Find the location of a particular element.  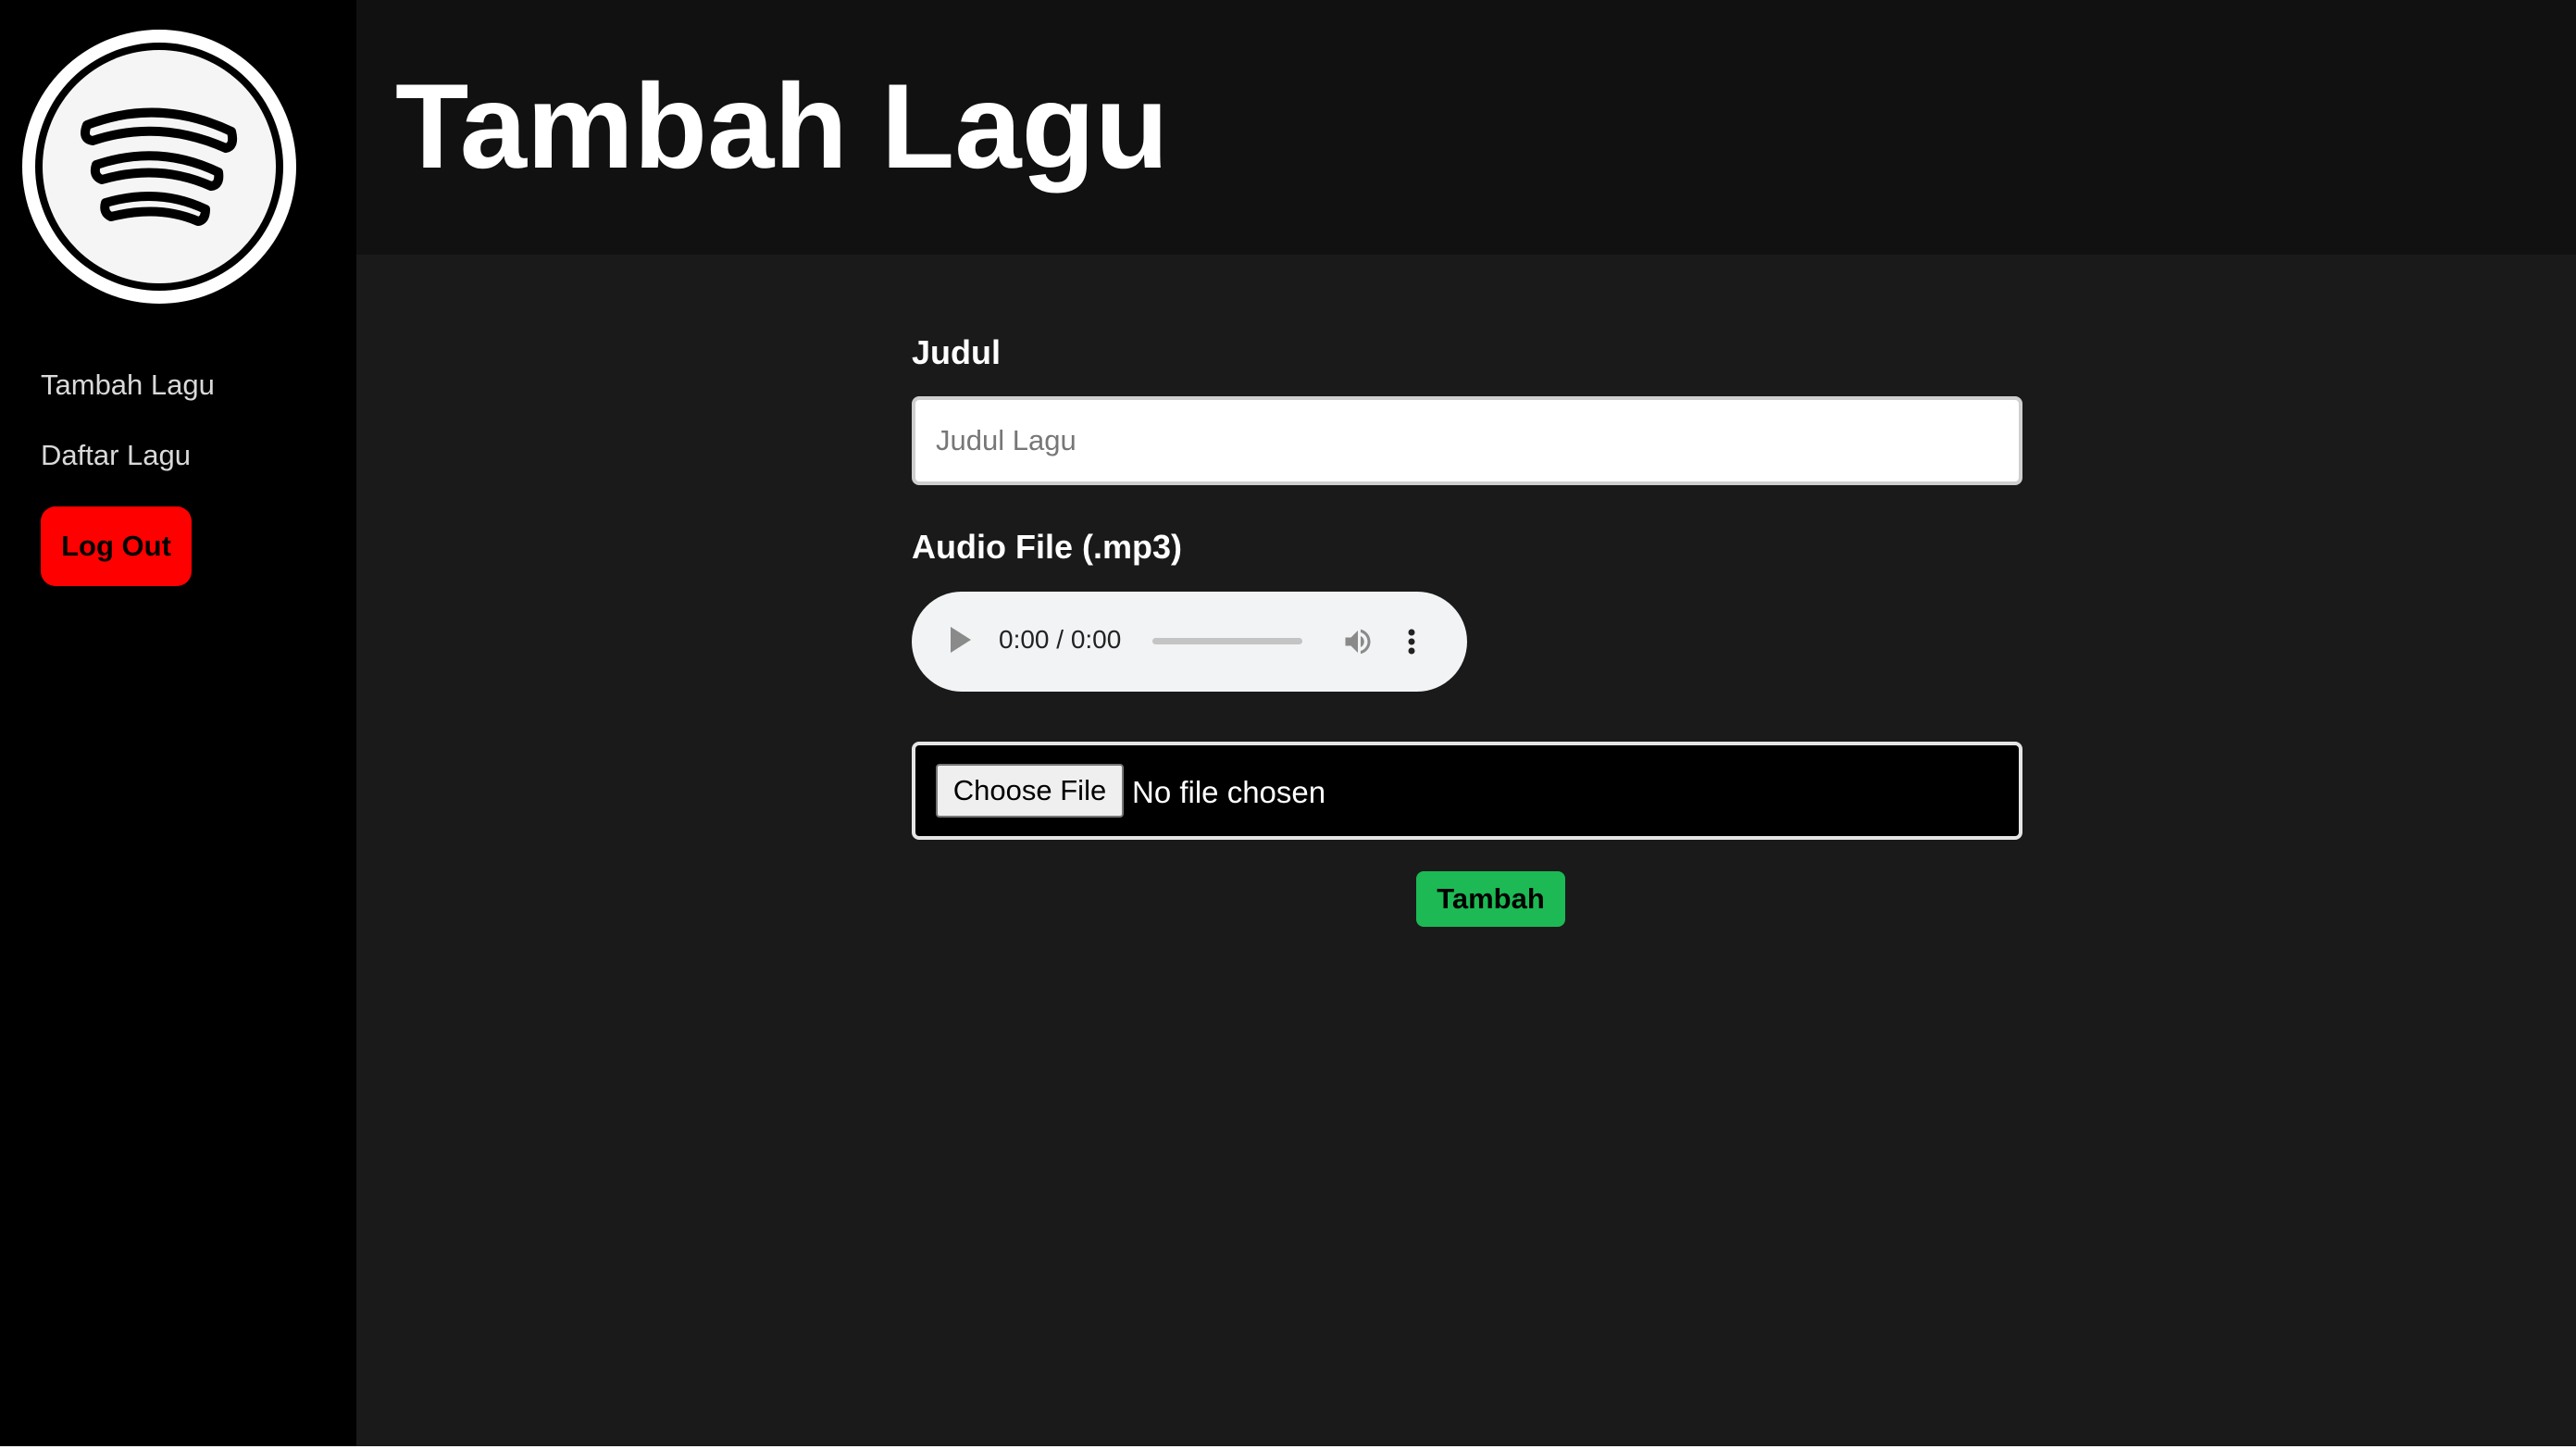

more-vertical-icon is located at coordinates (1411, 642).